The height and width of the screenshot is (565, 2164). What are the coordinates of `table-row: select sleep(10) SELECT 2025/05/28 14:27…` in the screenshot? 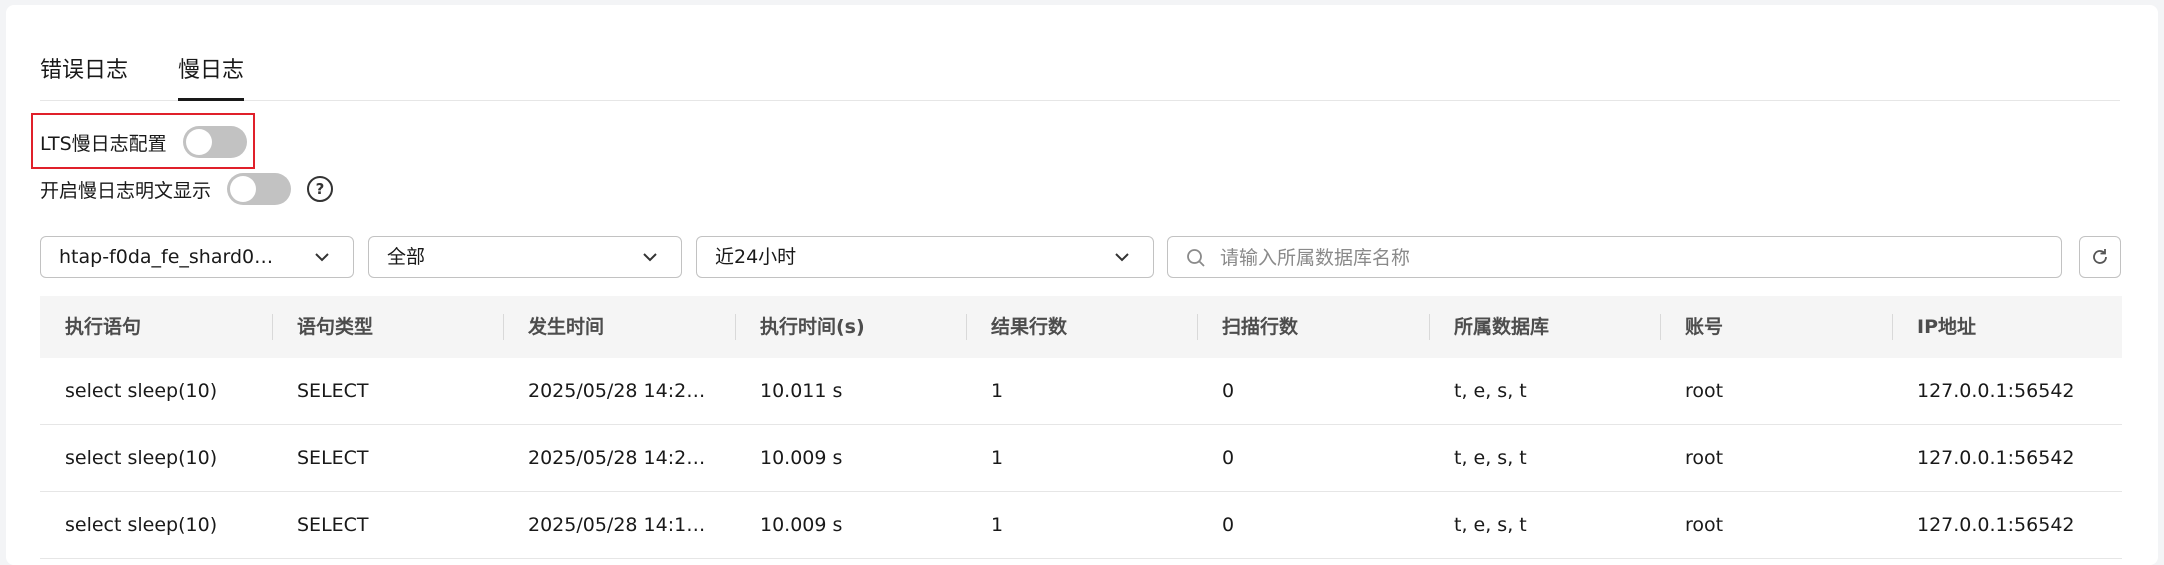 It's located at (1081, 391).